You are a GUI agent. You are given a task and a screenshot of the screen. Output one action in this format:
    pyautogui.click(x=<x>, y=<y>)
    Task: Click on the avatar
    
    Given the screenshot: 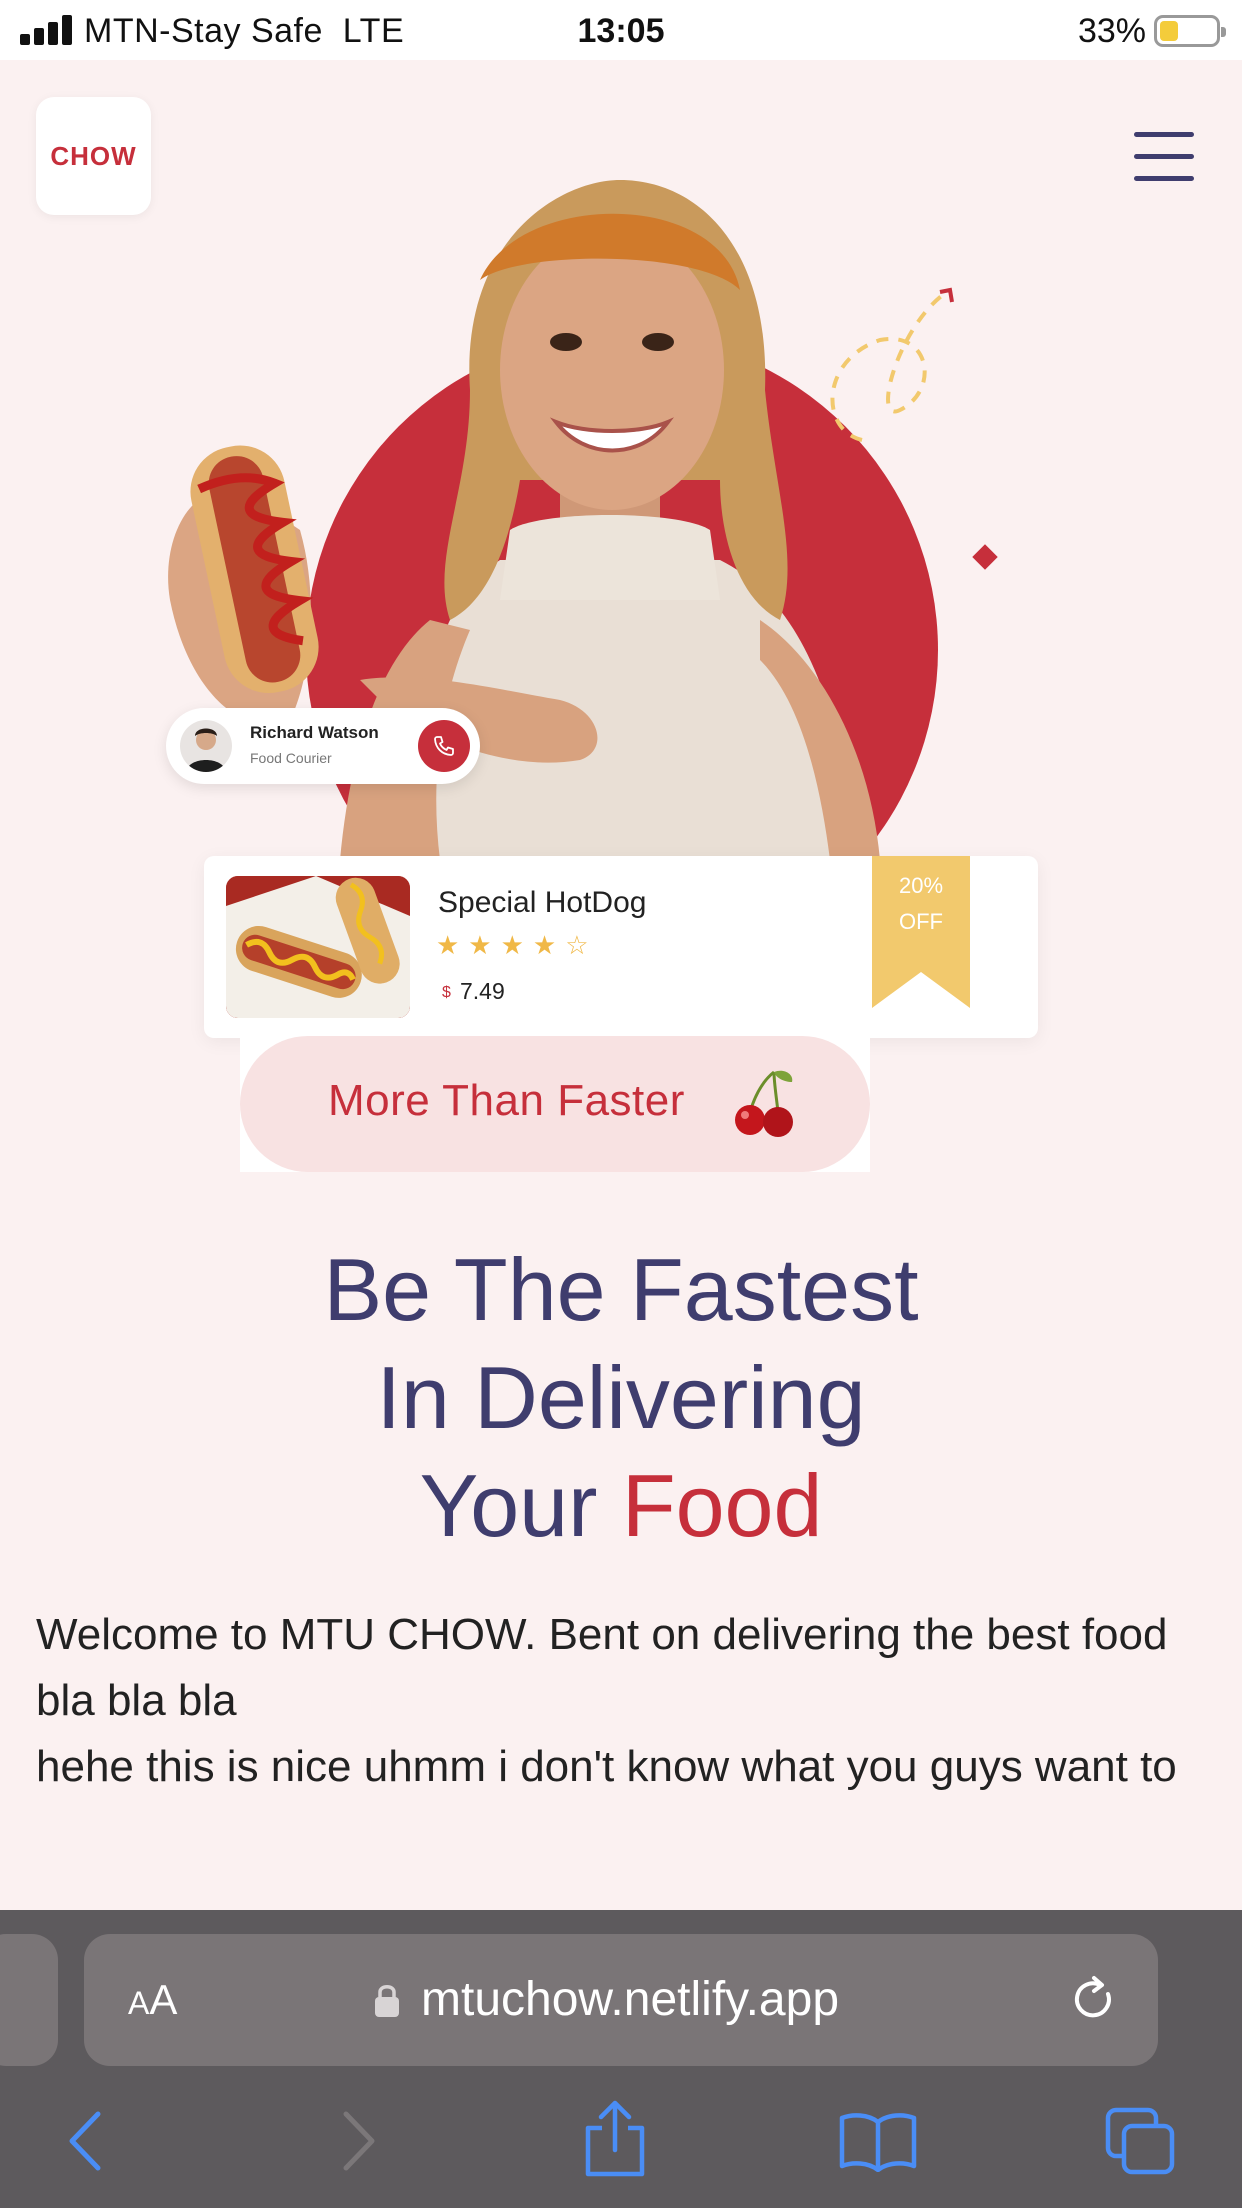 What is the action you would take?
    pyautogui.click(x=206, y=746)
    